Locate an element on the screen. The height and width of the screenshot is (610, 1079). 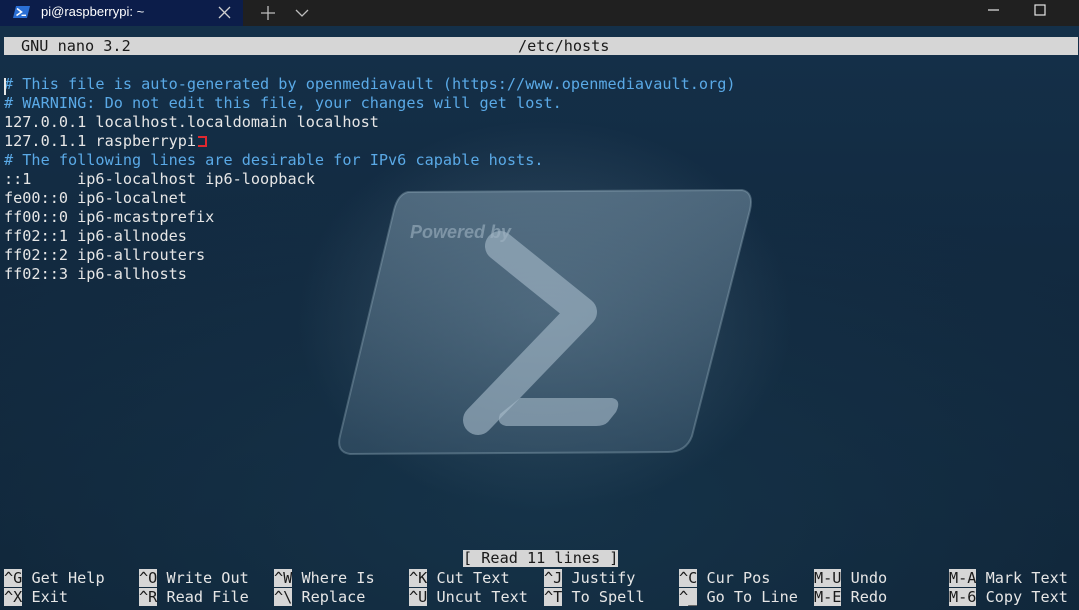
powershell-icon is located at coordinates (21, 12).